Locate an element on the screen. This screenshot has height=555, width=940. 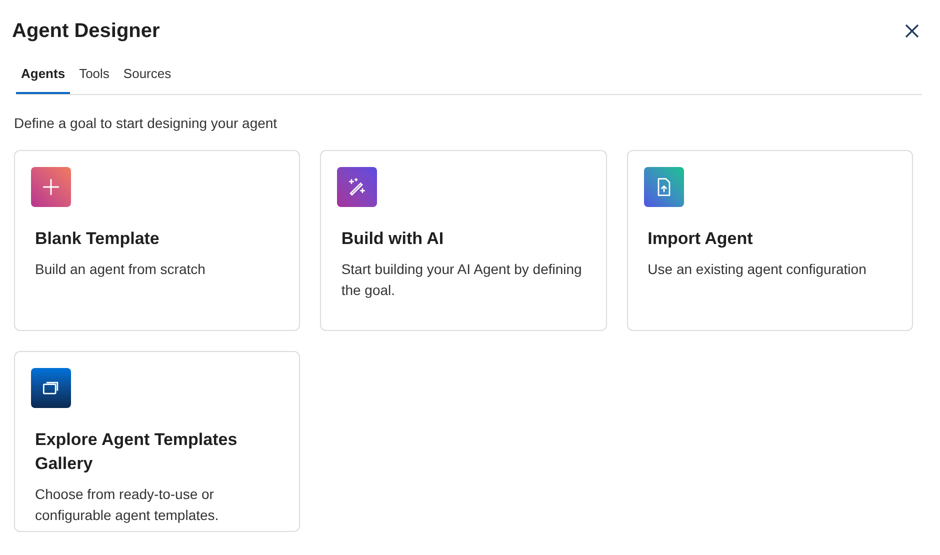
card-description: Build an agent from scratch is located at coordinates (120, 269).